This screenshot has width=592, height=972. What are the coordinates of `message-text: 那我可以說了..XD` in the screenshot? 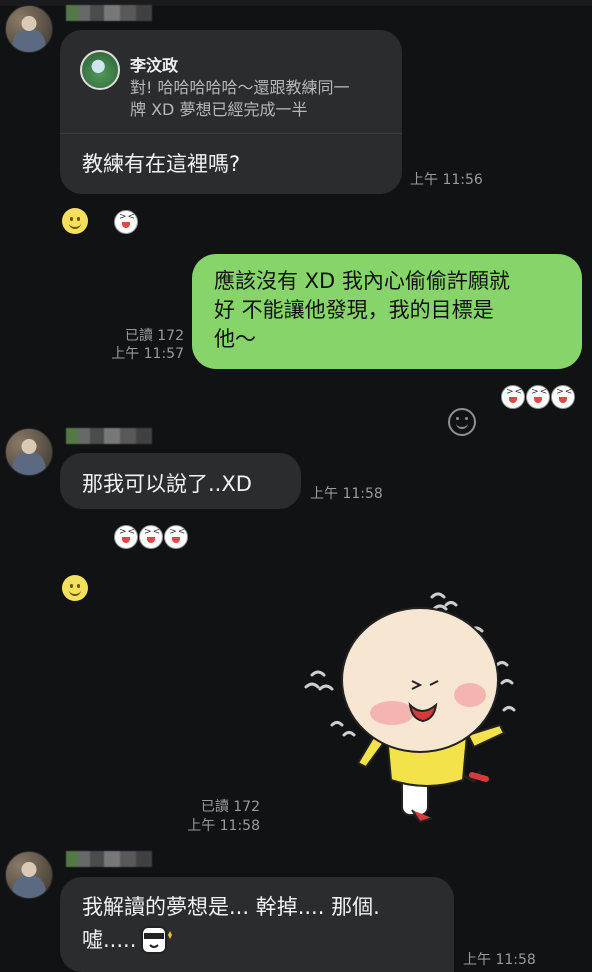 It's located at (167, 484).